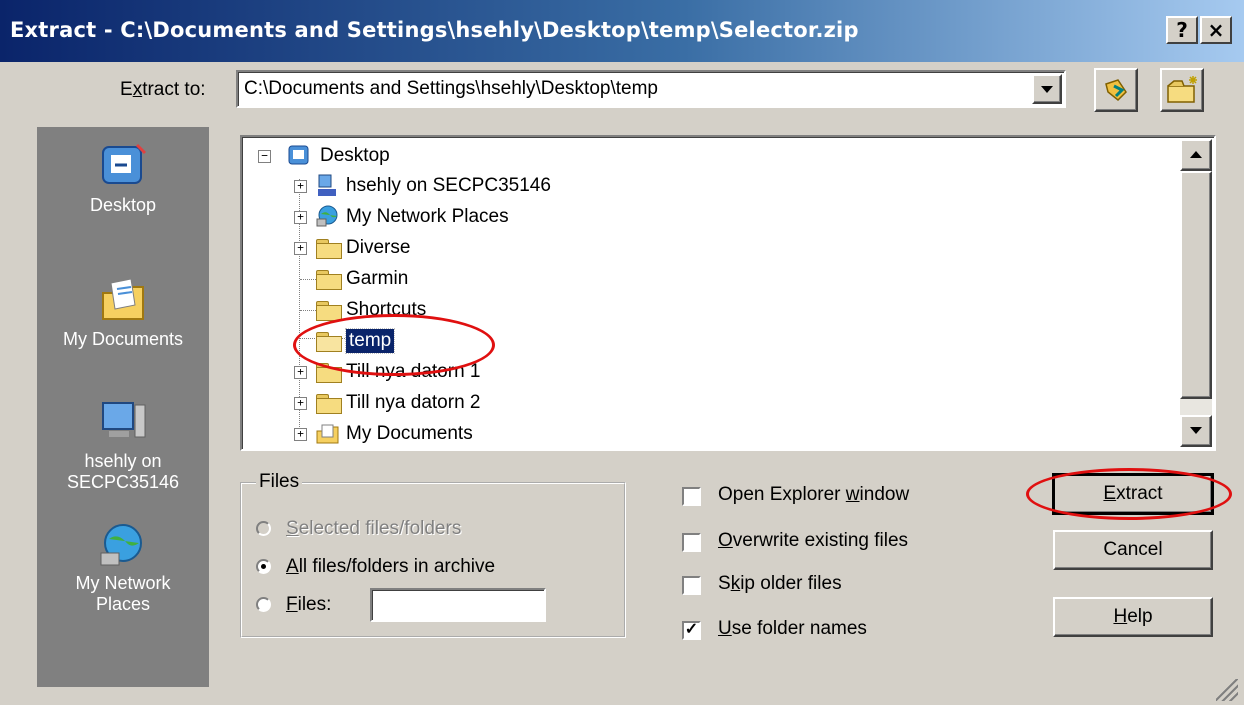 The width and height of the screenshot is (1244, 705). I want to click on place-my-computer: hsehly on SECPC35146, so click(123, 445).